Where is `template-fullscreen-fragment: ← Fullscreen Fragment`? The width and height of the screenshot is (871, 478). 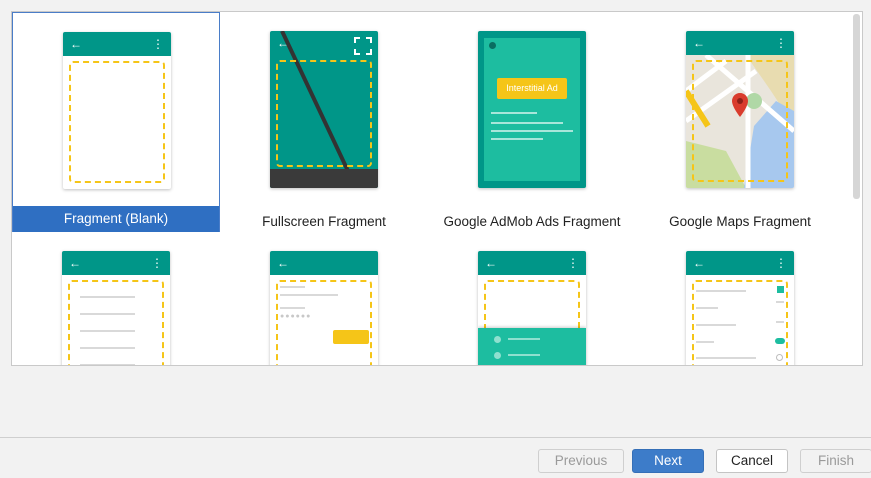
template-fullscreen-fragment: ← Fullscreen Fragment is located at coordinates (324, 122).